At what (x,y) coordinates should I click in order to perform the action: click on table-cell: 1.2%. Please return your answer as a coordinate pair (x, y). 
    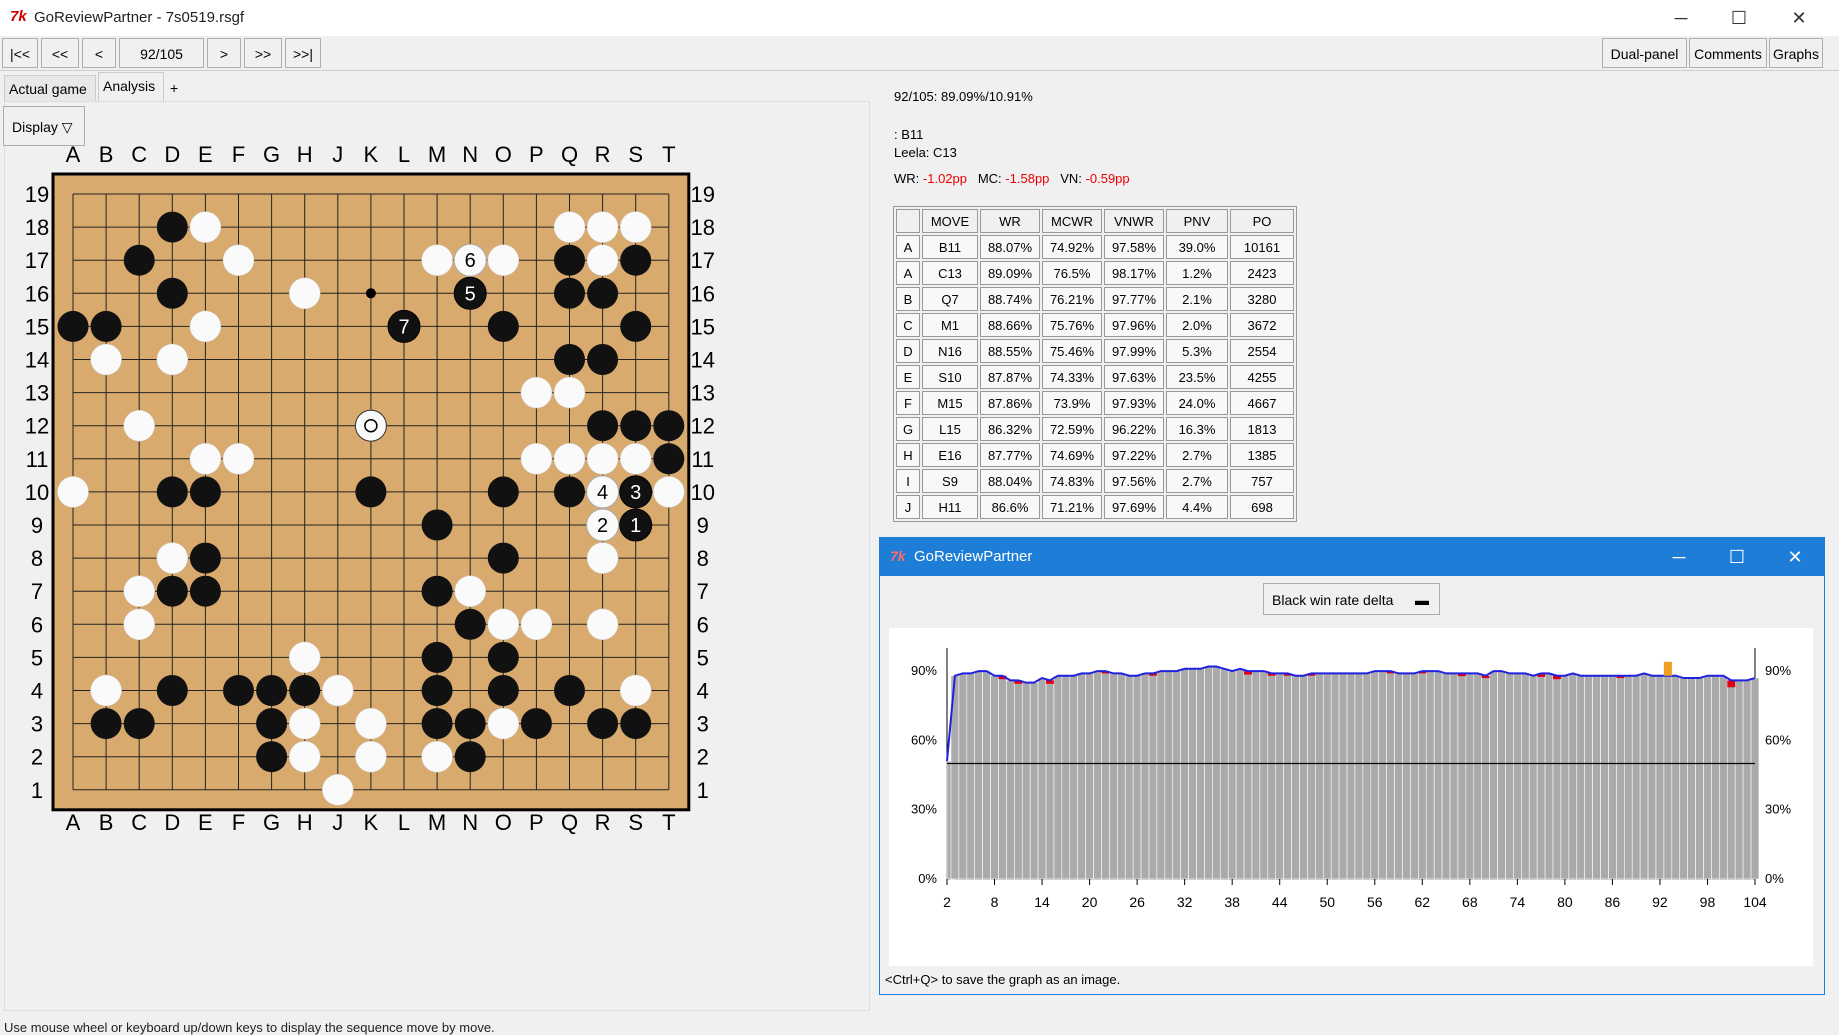
    Looking at the image, I should click on (1197, 273).